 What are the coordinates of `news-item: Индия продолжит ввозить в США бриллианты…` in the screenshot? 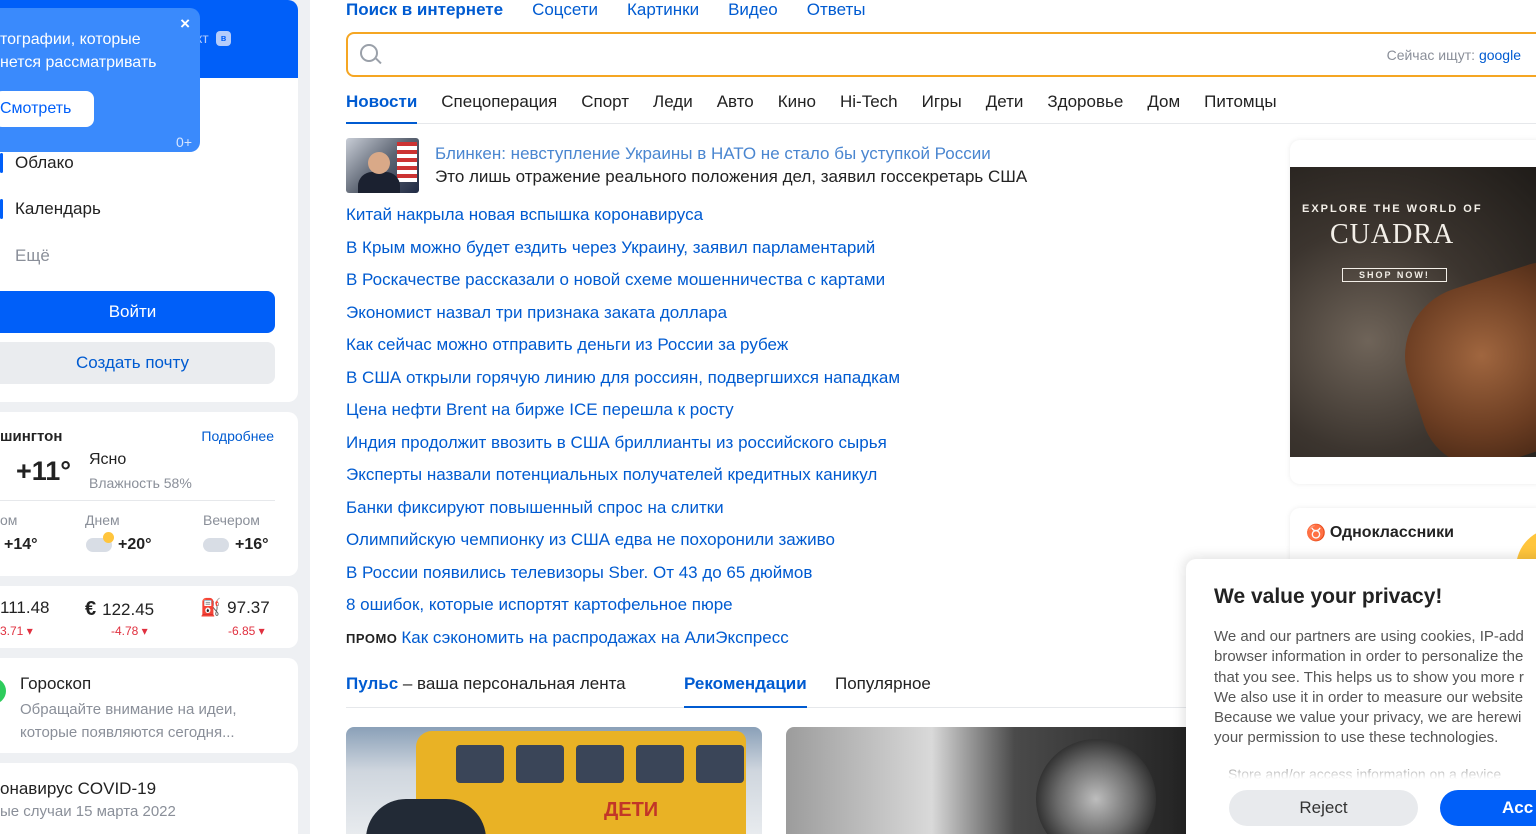 It's located at (623, 448).